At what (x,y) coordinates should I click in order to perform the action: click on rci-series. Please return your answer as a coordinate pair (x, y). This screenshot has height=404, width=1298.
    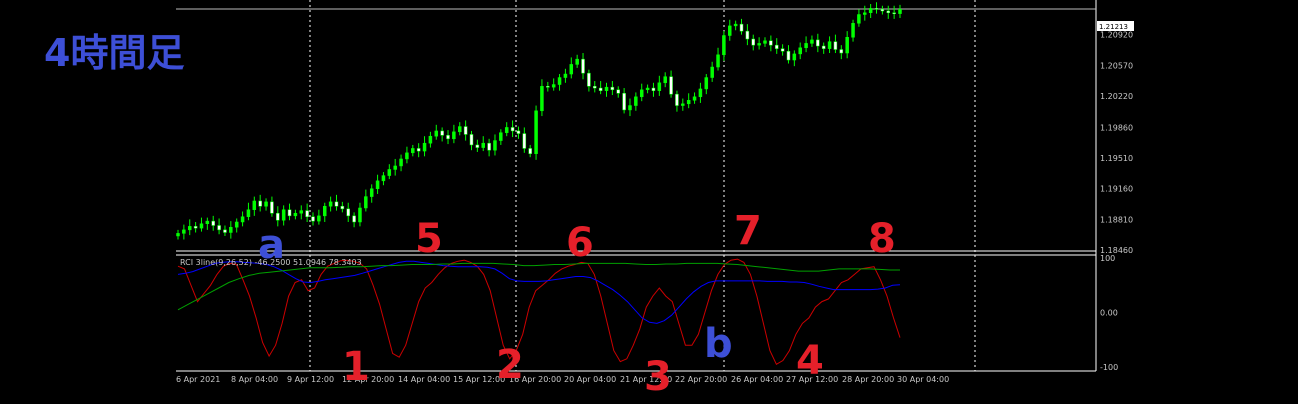
    Looking at the image, I should click on (539, 312).